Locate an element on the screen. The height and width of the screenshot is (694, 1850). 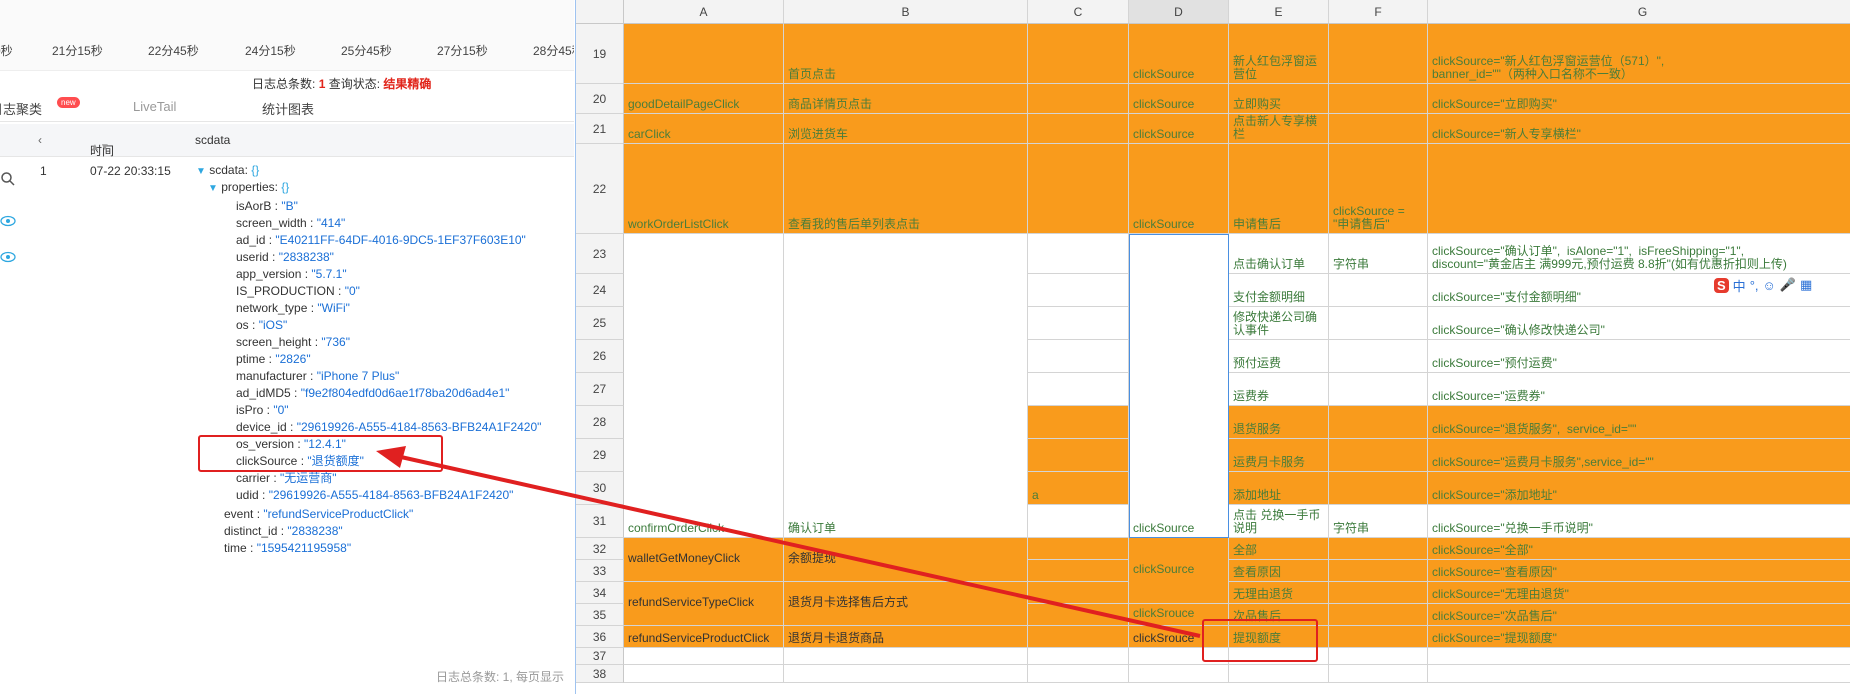
row-header: 33 is located at coordinates (600, 571).